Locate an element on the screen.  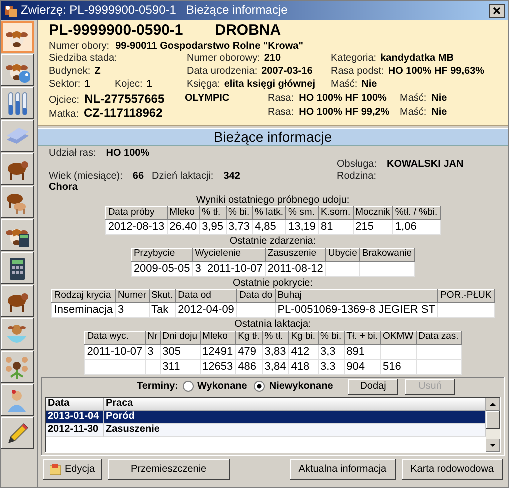
action-button: Dodaj is located at coordinates (373, 386).